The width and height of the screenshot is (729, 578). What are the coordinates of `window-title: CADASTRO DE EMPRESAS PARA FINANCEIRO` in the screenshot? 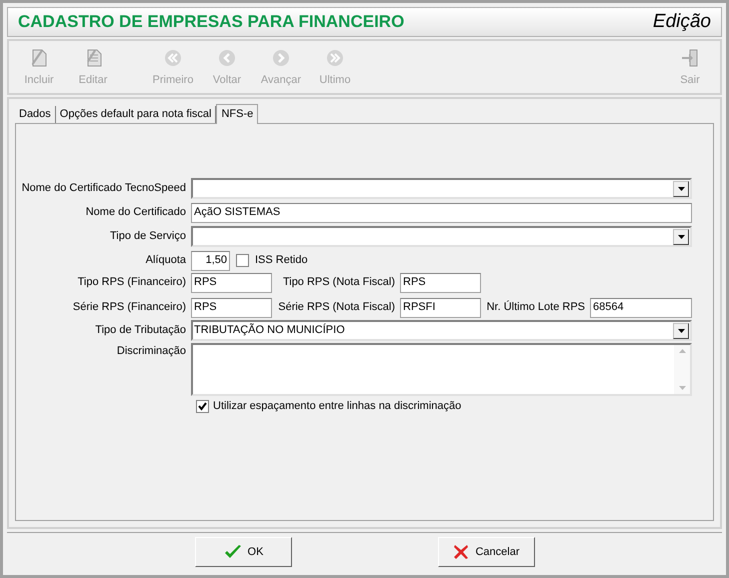 It's located at (211, 22).